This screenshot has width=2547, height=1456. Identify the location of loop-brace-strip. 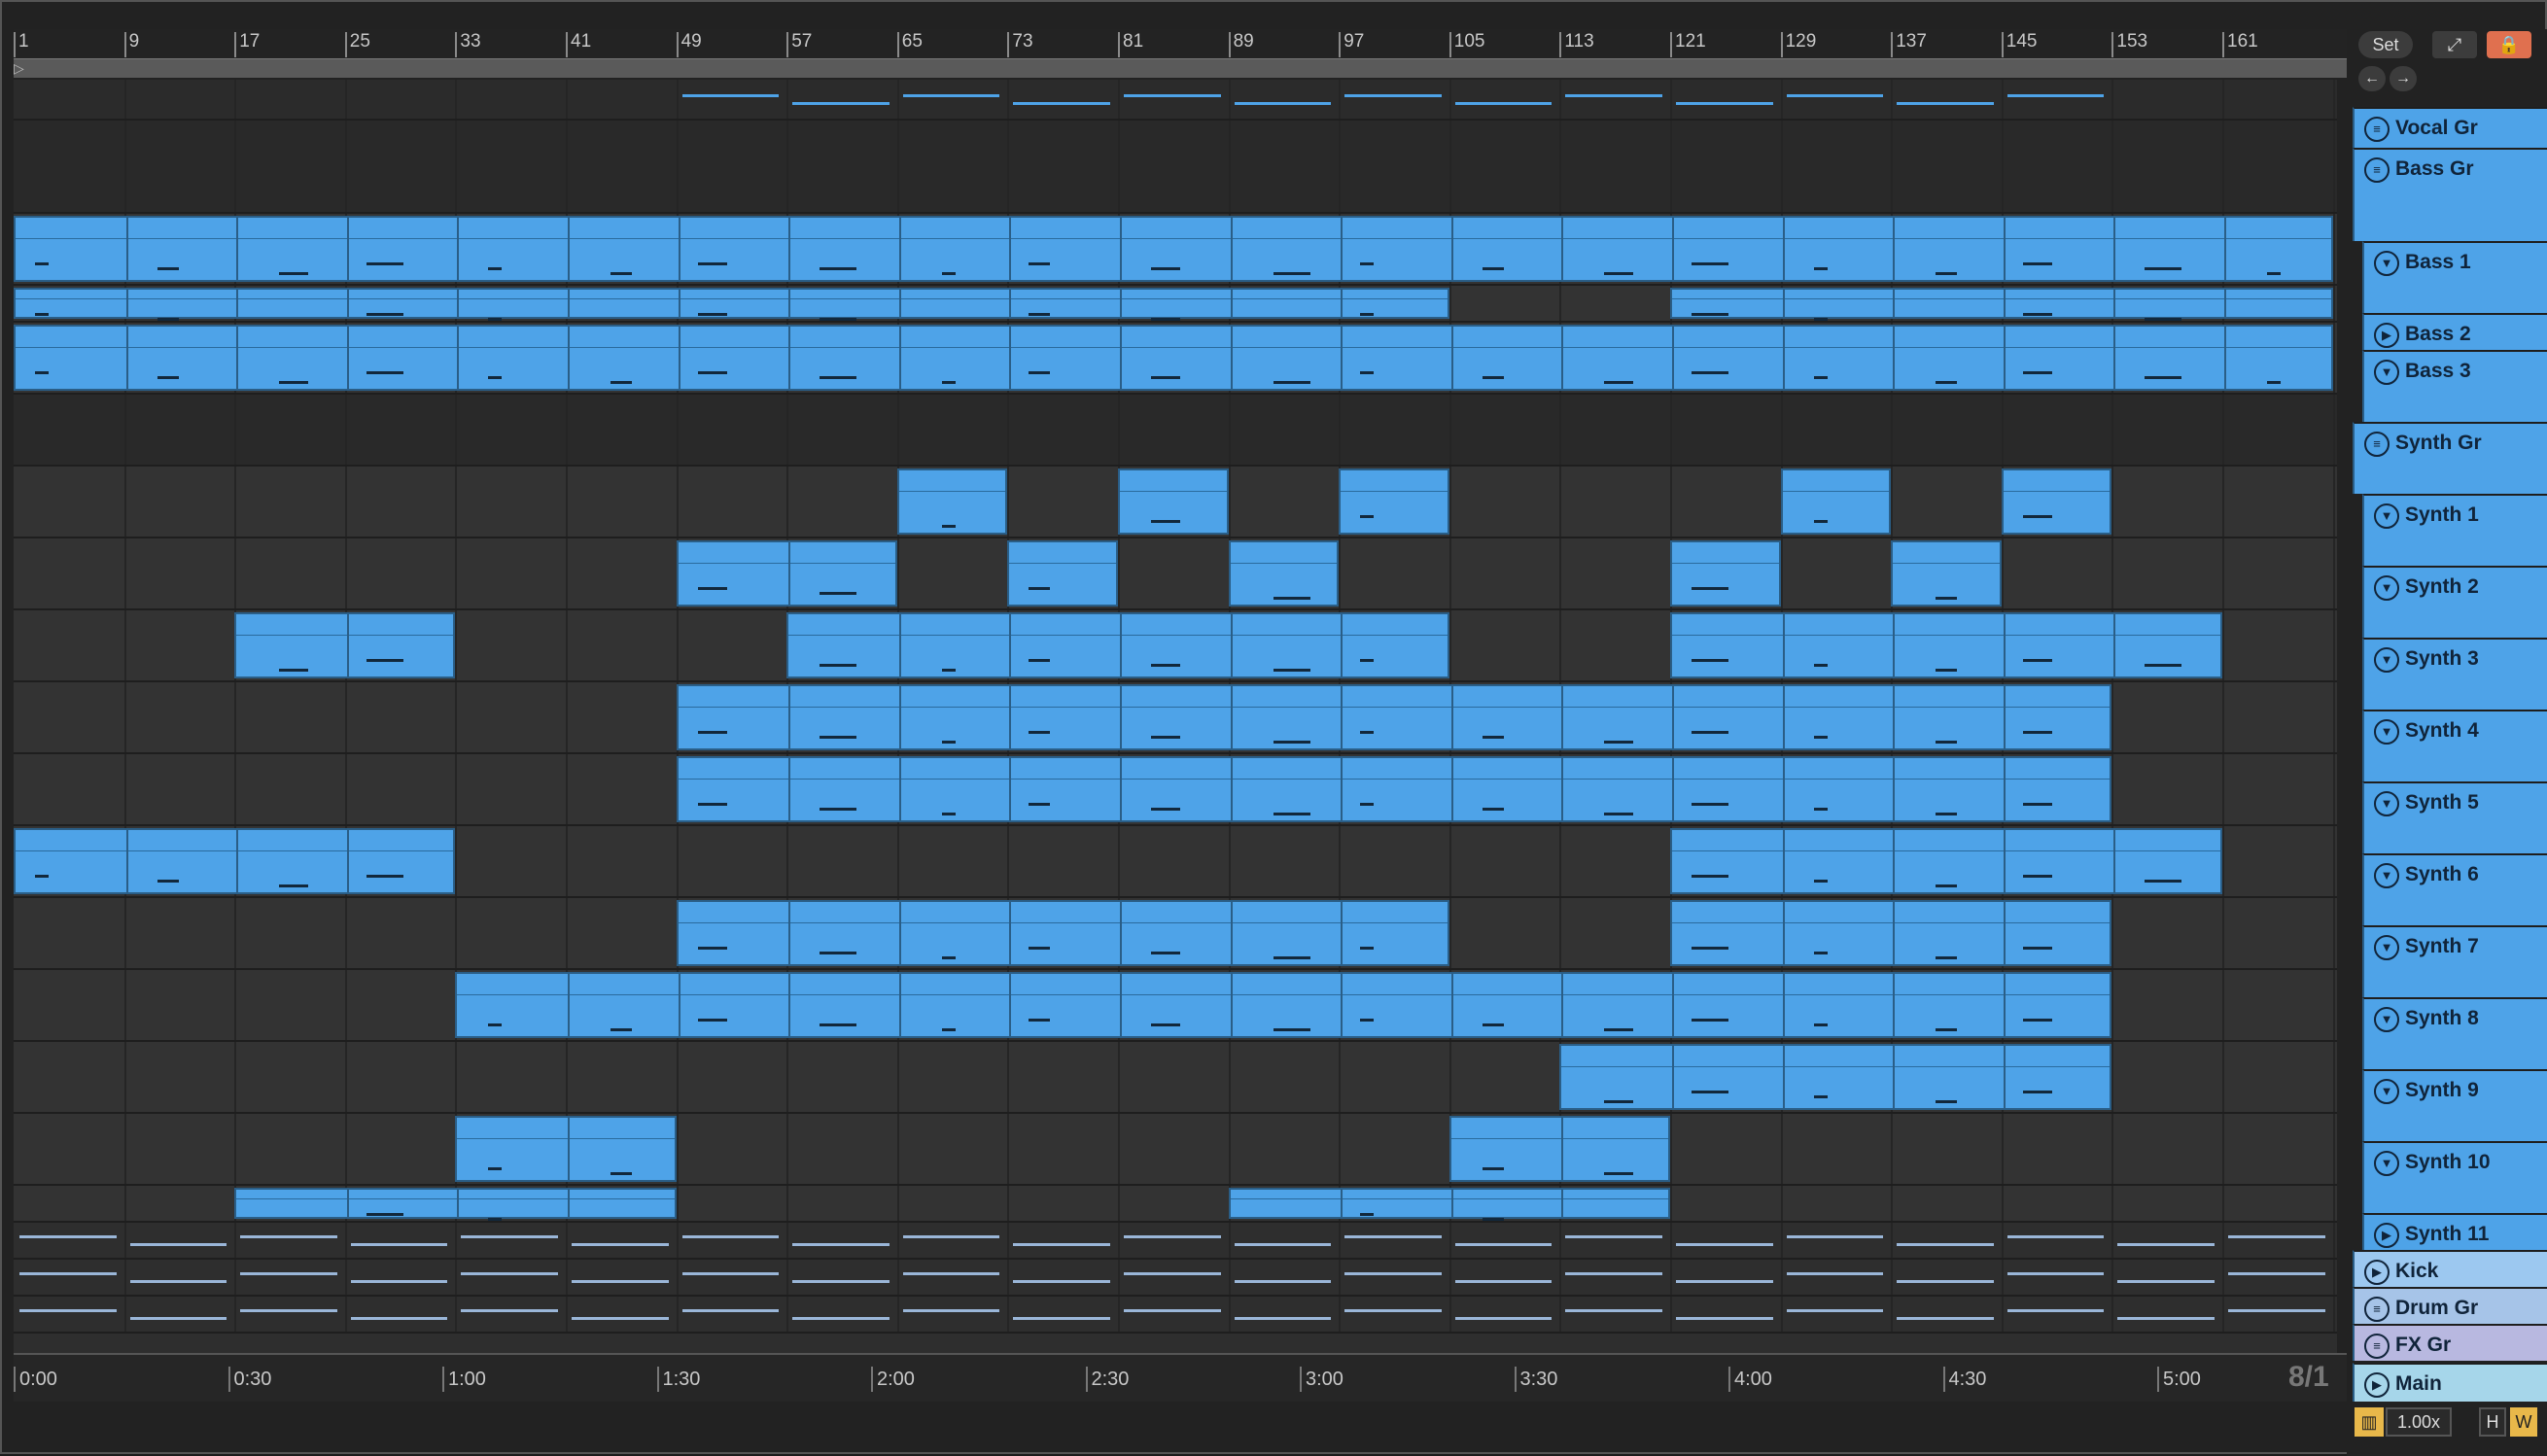
(1180, 68).